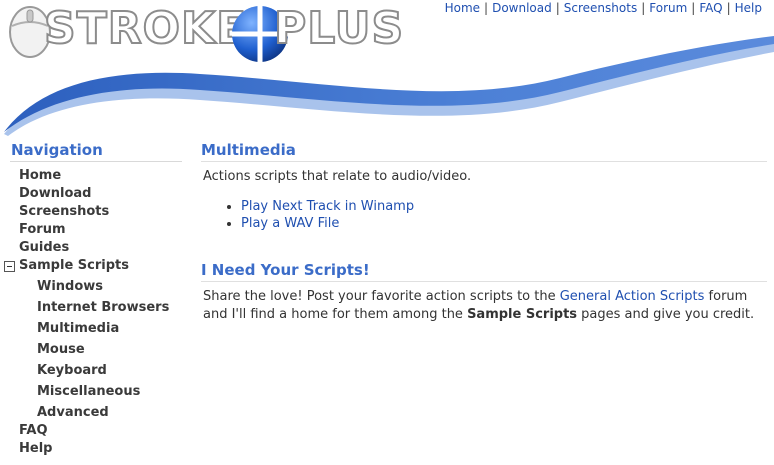 This screenshot has height=465, width=774. I want to click on top-nav-help: Help, so click(748, 8).